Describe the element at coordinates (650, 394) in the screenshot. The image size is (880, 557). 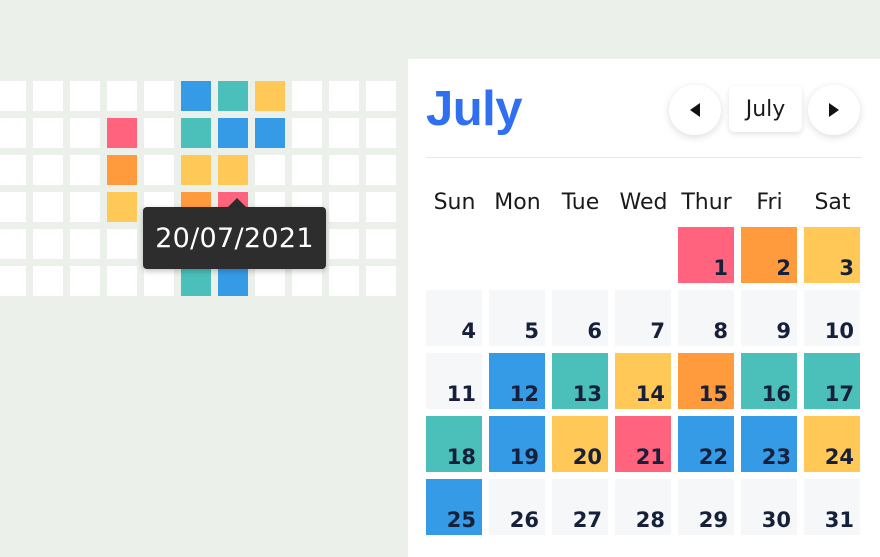
I see `day-number: 14` at that location.